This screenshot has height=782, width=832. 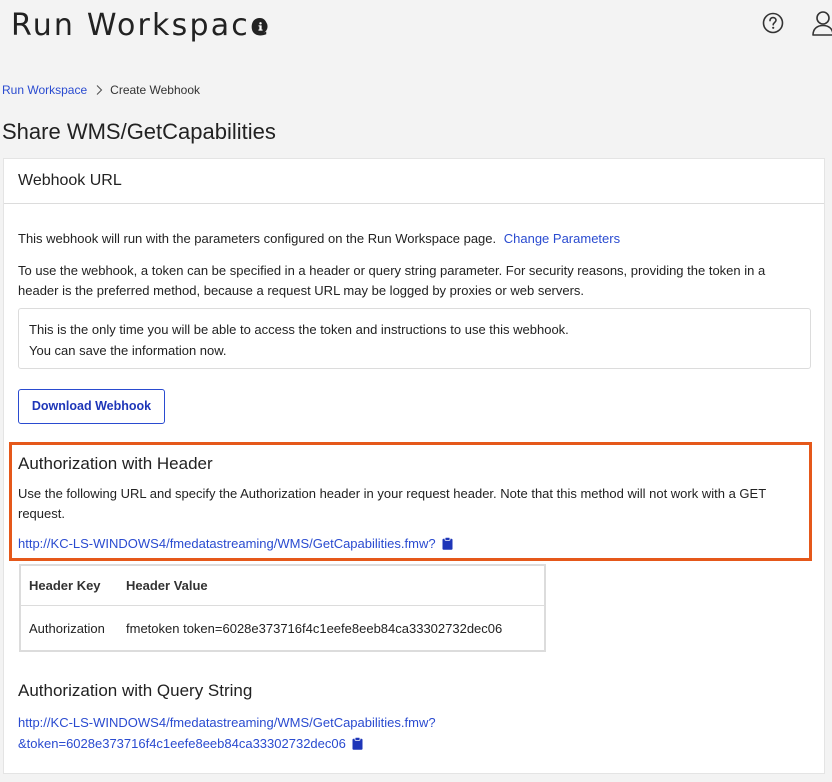 I want to click on column-header-key: Header Key, so click(x=69, y=586).